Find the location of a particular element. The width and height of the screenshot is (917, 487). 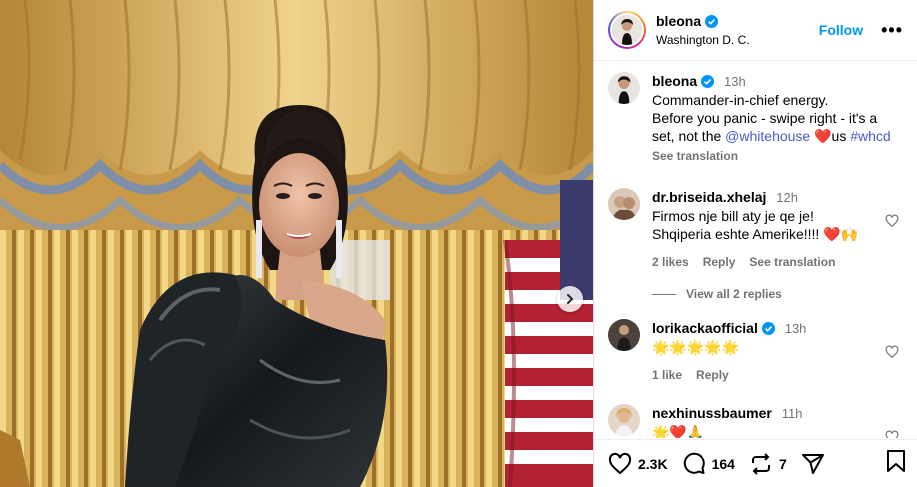

view-replies-button: View all 2 replies is located at coordinates (777, 294).